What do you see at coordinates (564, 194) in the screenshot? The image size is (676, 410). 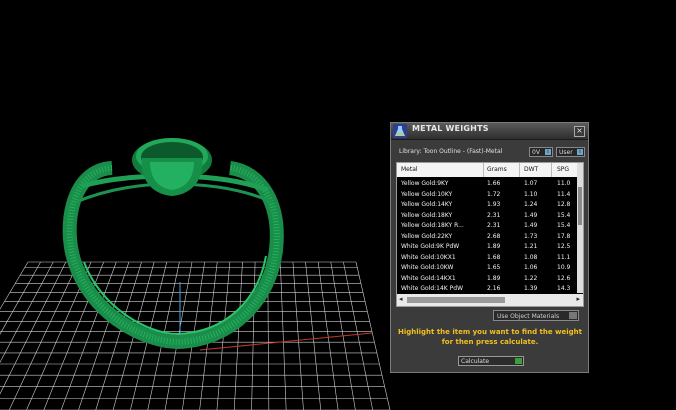 I see `table-cell: 11.4` at bounding box center [564, 194].